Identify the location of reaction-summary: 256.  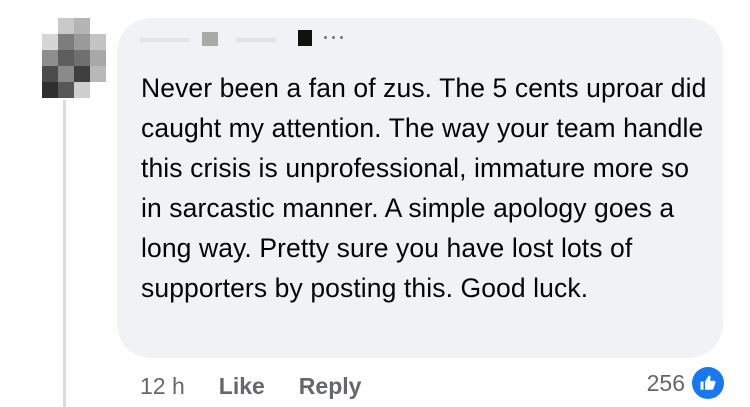
(685, 383).